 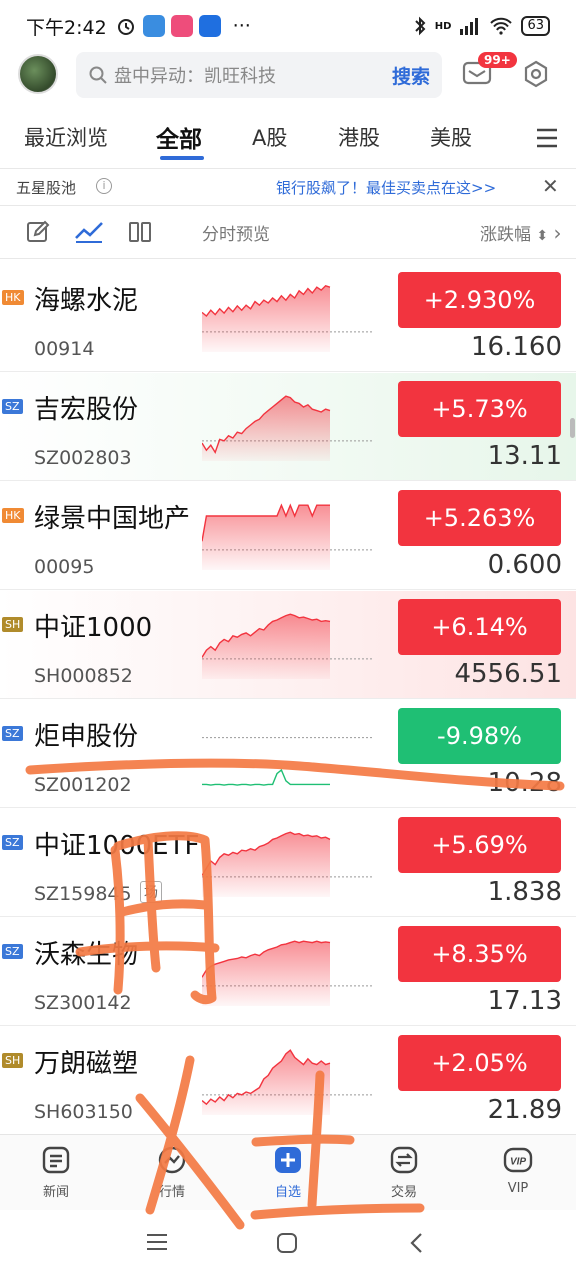 What do you see at coordinates (117, 846) in the screenshot?
I see `stock-name: 中证1000ETF` at bounding box center [117, 846].